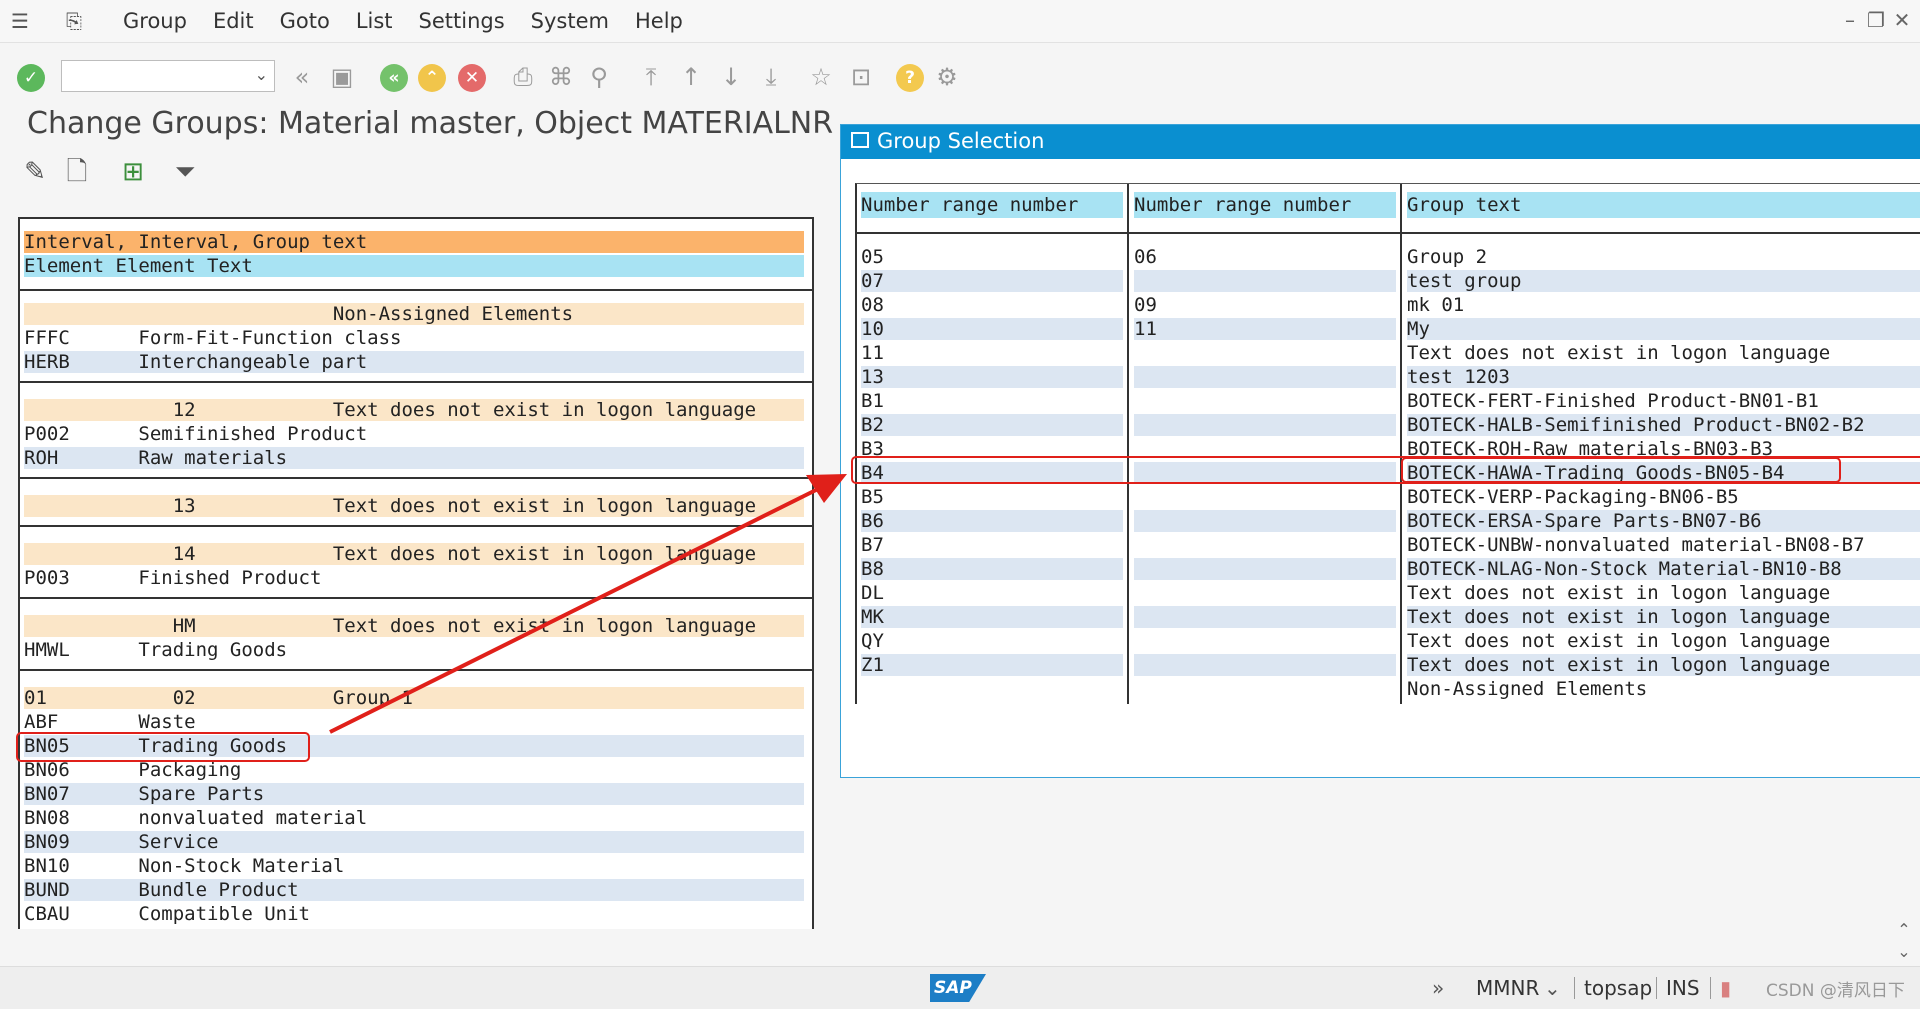 The image size is (1920, 1009). I want to click on range-from-cell: 11, so click(992, 353).